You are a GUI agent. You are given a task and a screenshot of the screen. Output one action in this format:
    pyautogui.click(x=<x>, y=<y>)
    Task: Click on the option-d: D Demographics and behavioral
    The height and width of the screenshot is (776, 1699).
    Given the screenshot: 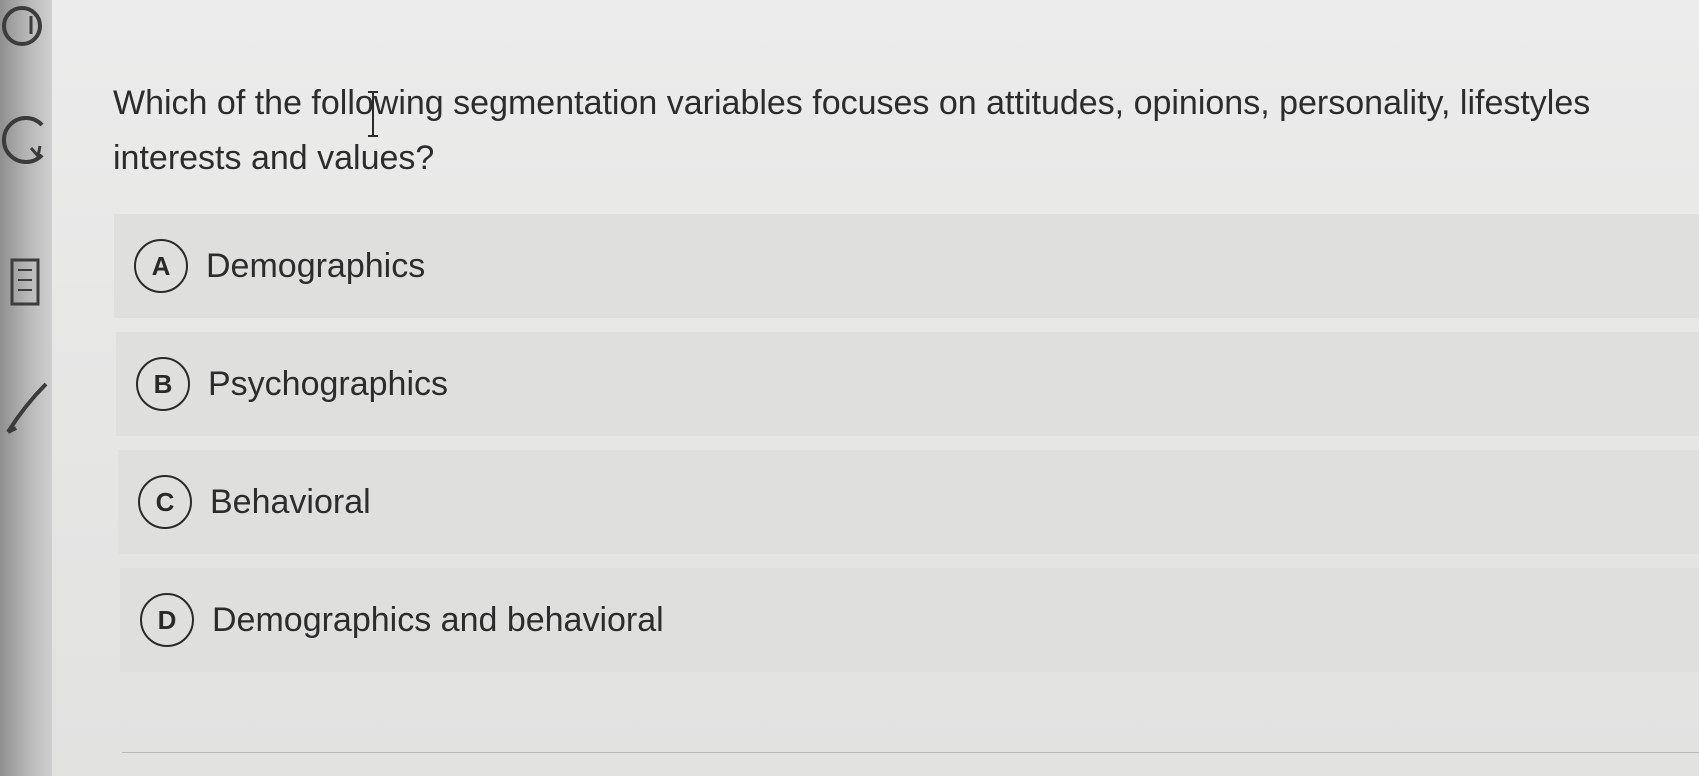 What is the action you would take?
    pyautogui.click(x=909, y=620)
    